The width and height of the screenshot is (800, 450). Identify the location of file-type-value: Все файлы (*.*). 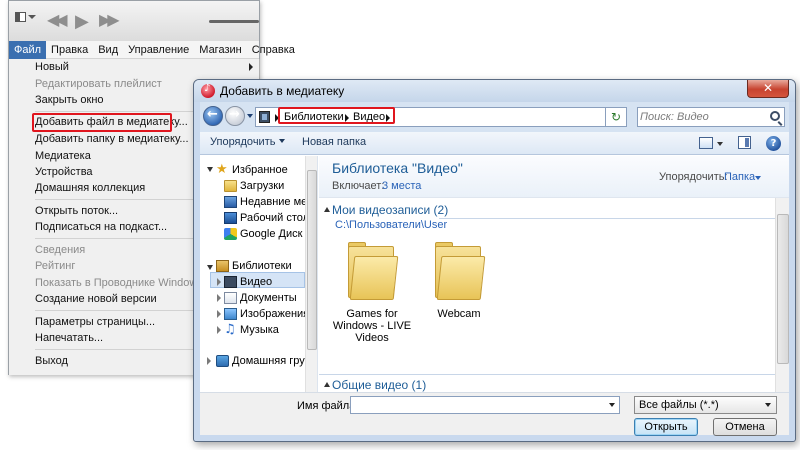
(679, 405).